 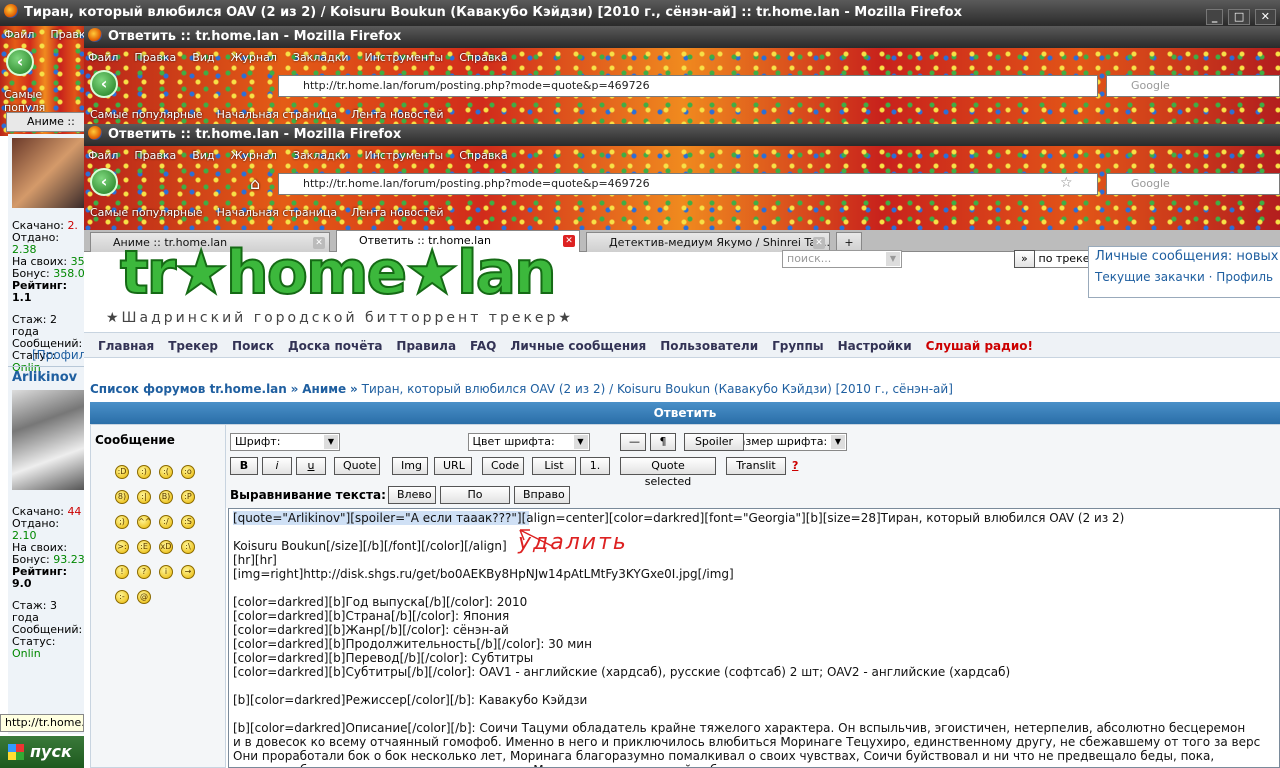 I want to click on maximize-button: □, so click(x=1239, y=17).